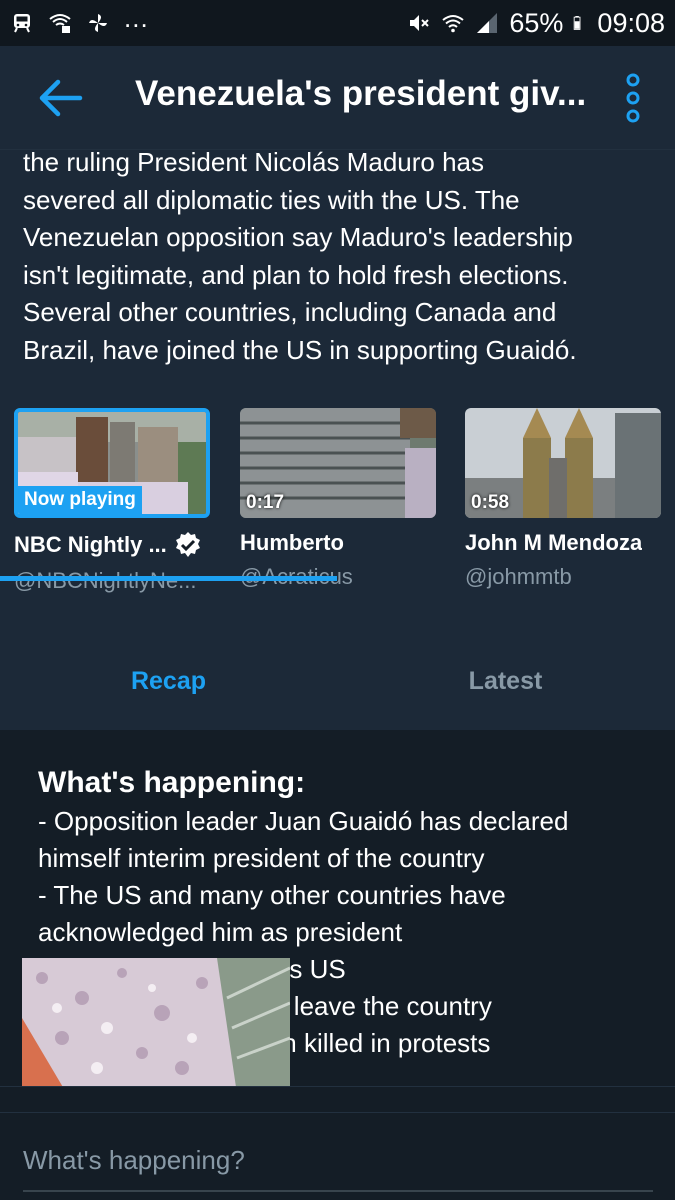  Describe the element at coordinates (337, 1112) in the screenshot. I see `divider` at that location.